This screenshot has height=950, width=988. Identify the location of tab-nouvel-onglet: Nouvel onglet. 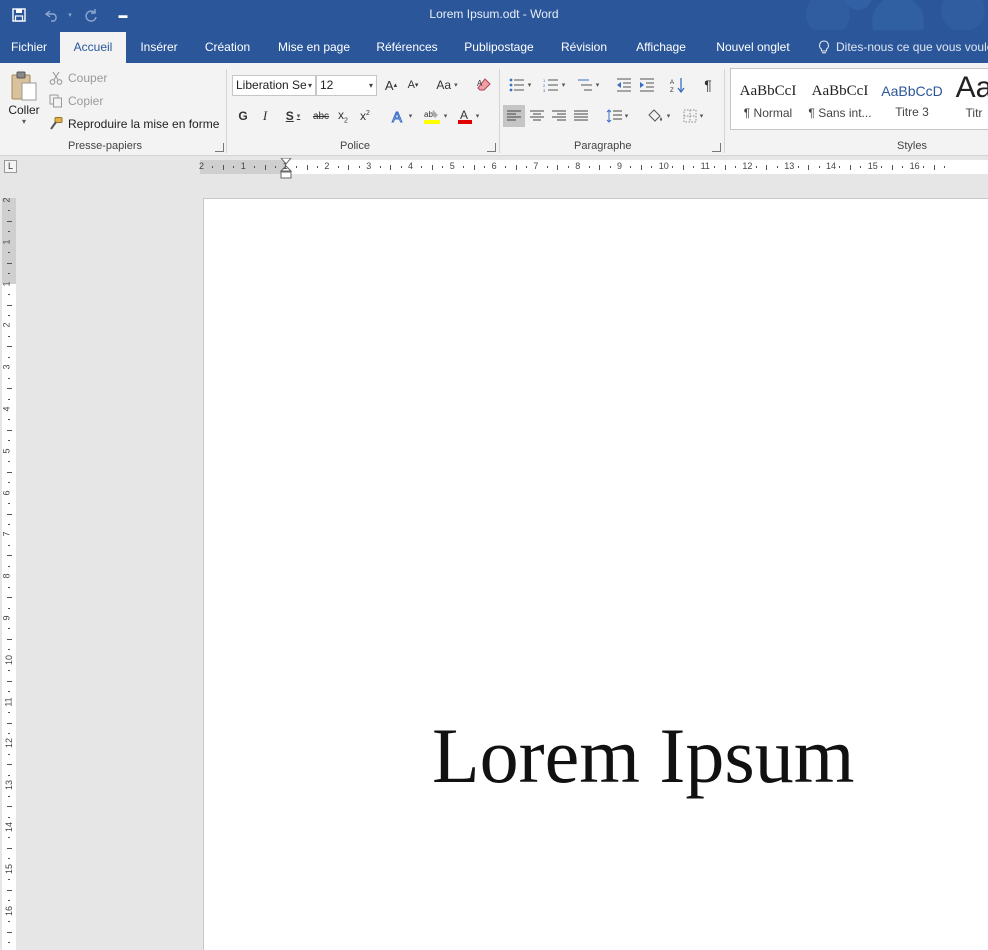
(753, 47).